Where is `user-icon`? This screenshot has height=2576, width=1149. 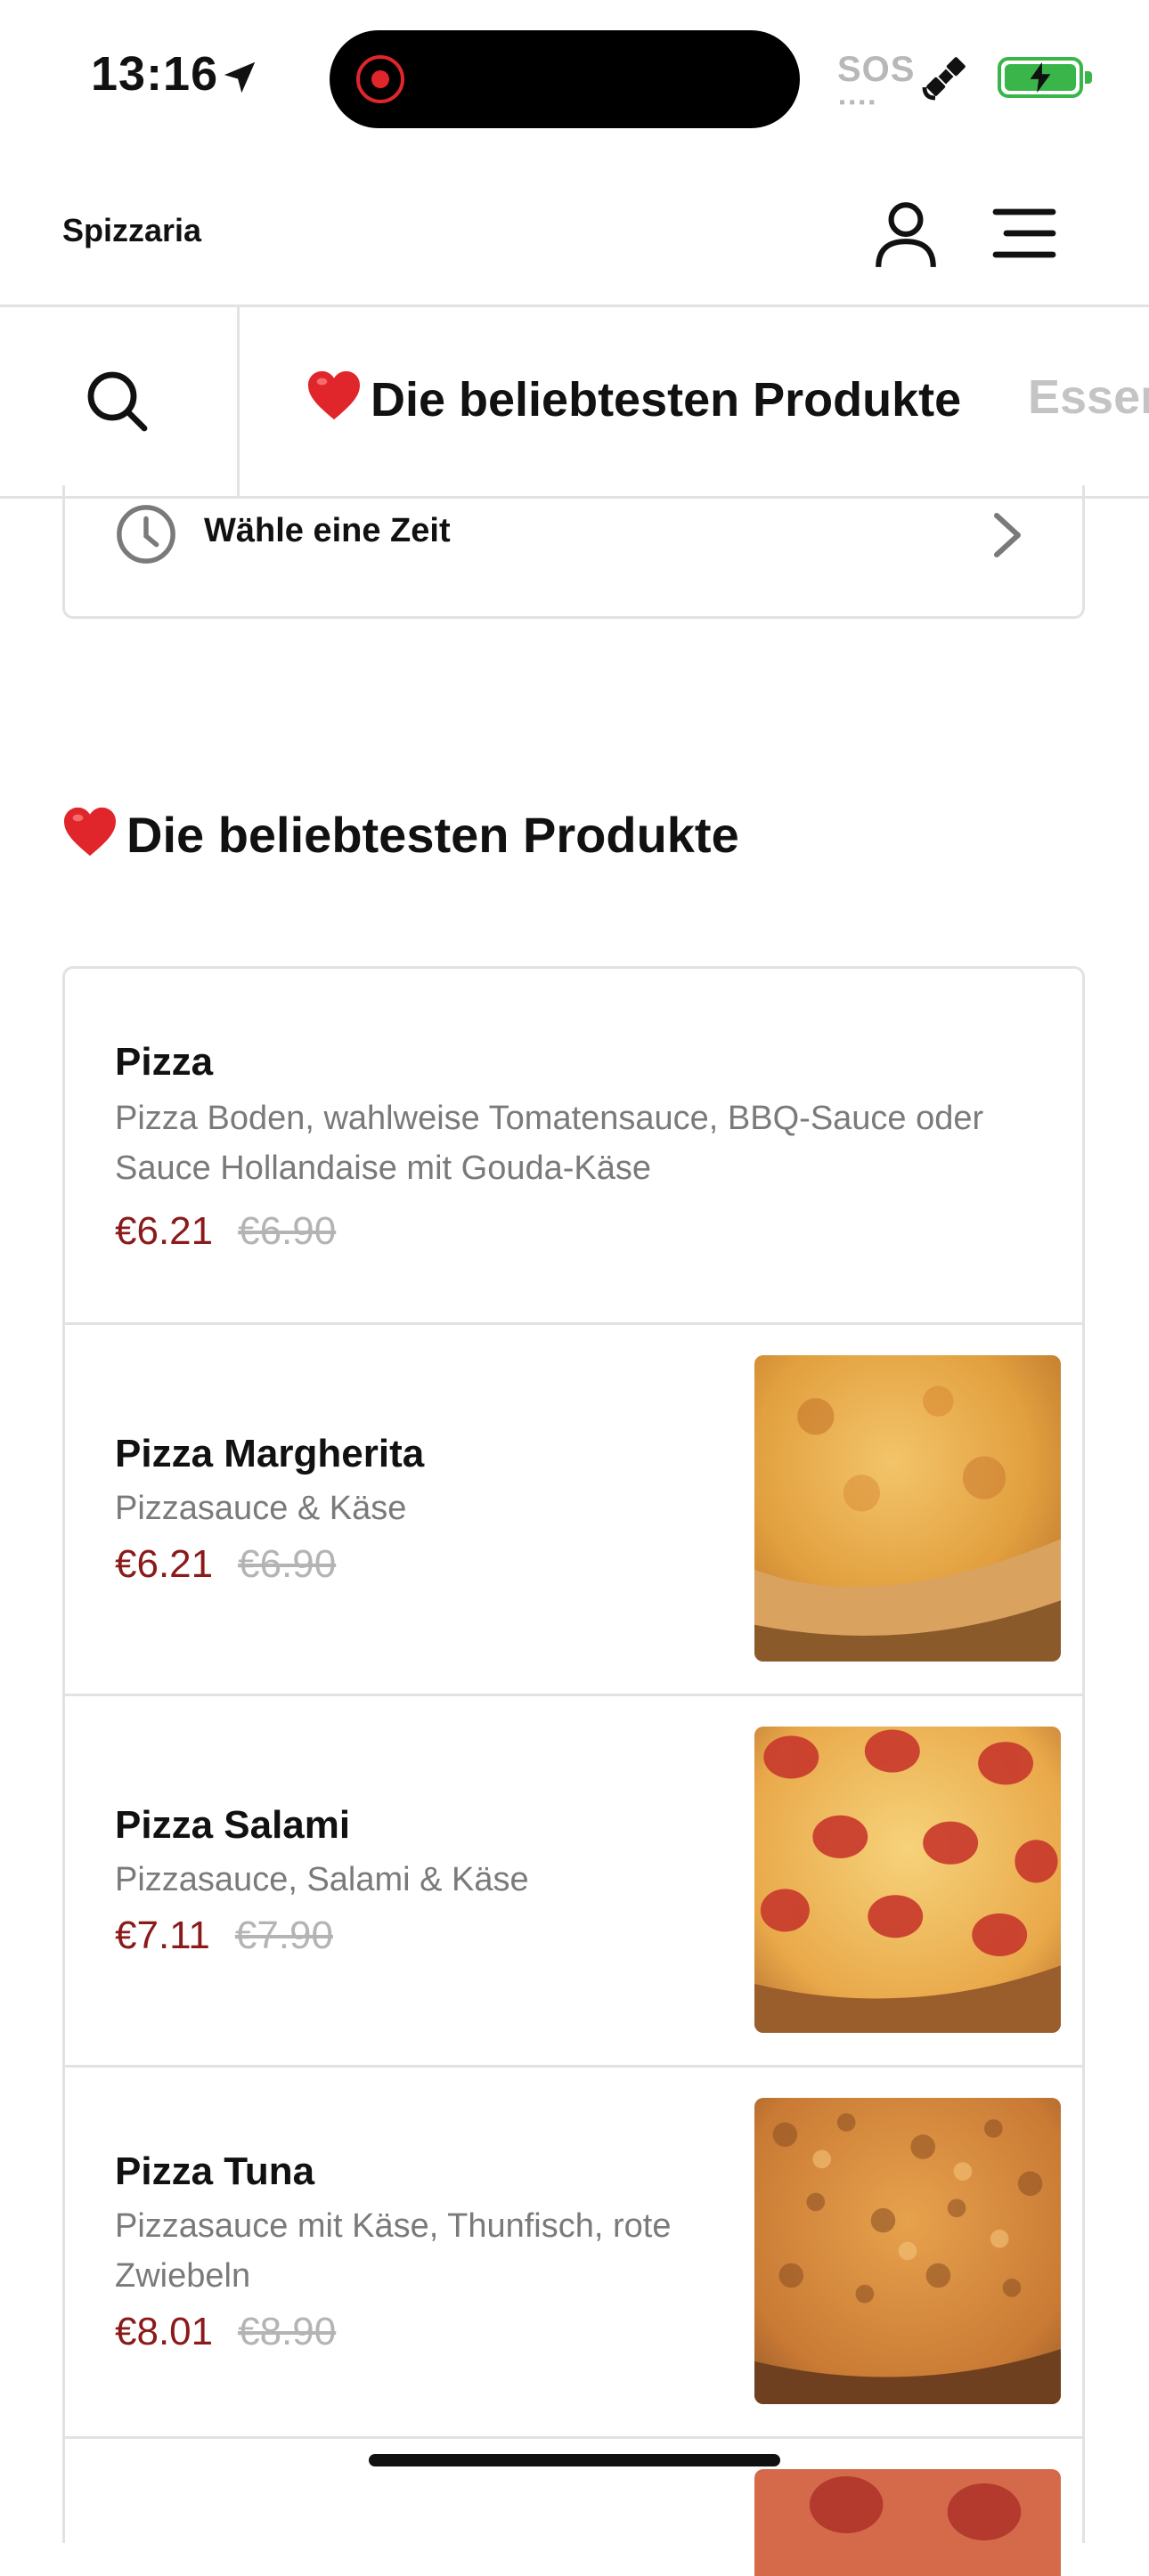
user-icon is located at coordinates (906, 234).